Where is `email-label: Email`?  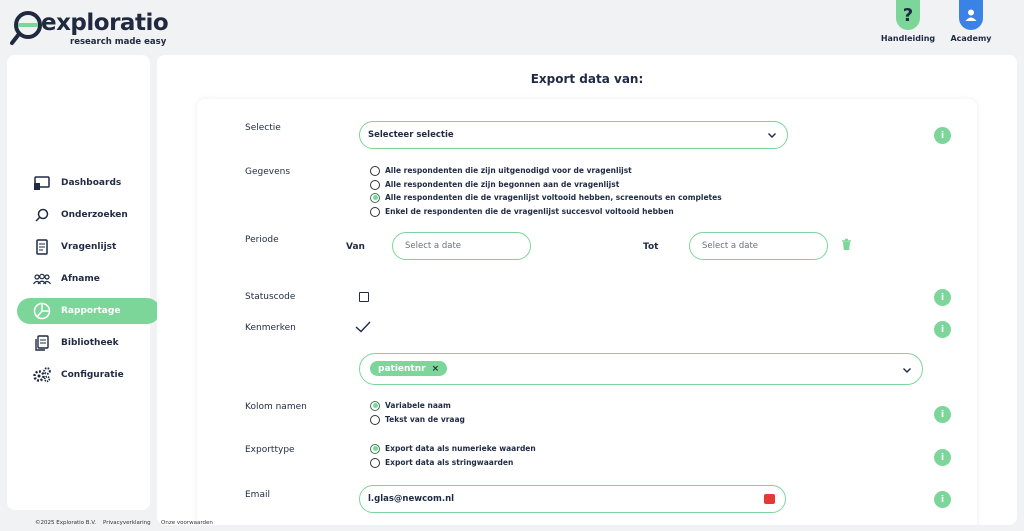 email-label: Email is located at coordinates (257, 495).